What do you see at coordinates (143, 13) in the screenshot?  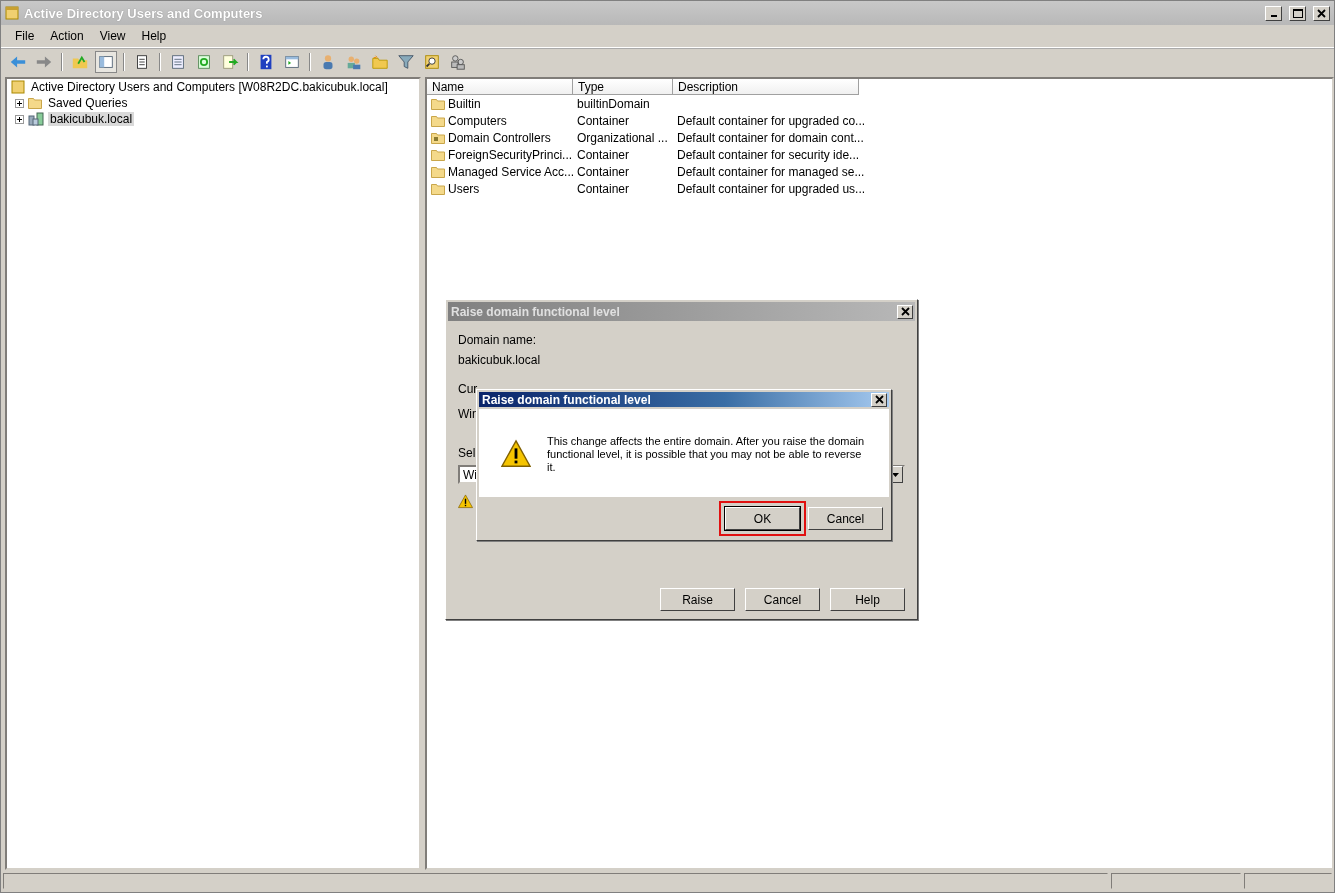 I see `window-title: Active Directory Users and Computers` at bounding box center [143, 13].